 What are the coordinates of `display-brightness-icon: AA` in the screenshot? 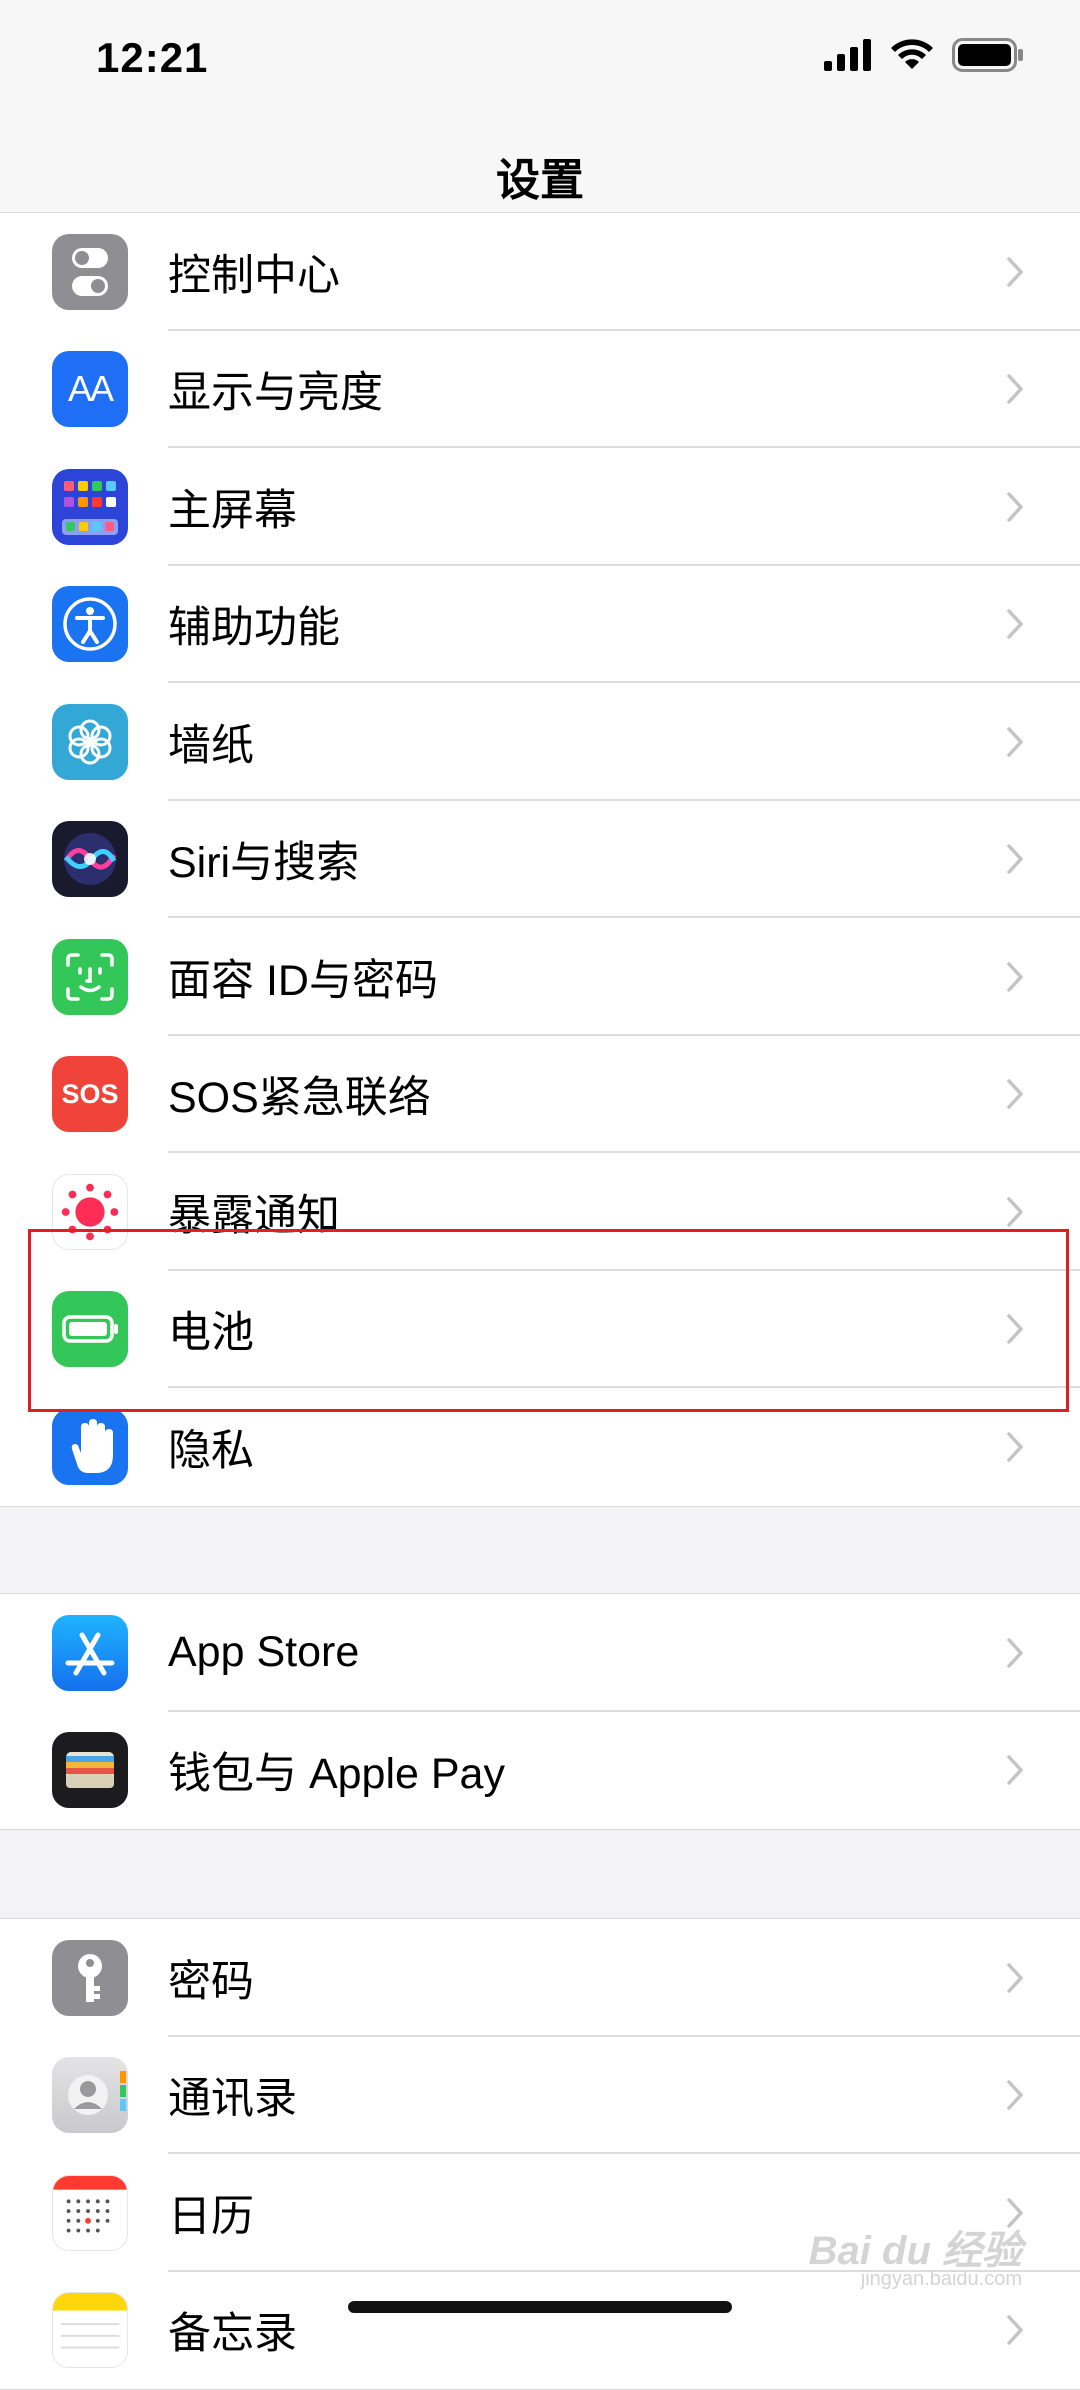 It's located at (90, 389).